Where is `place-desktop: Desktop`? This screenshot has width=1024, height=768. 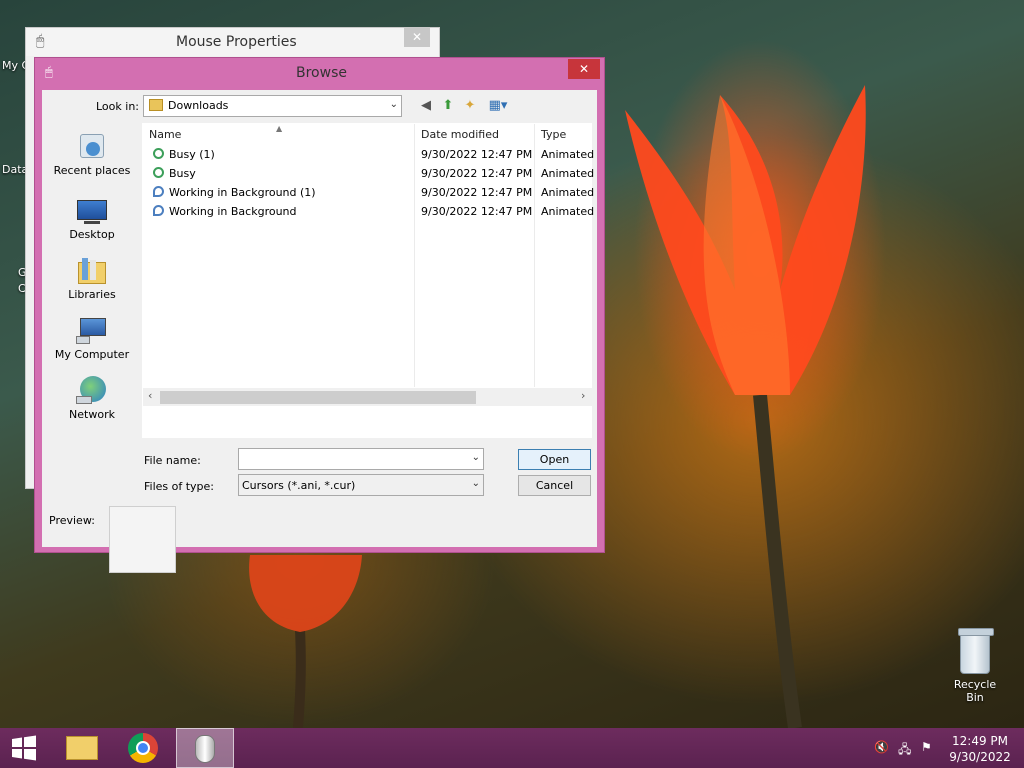 place-desktop: Desktop is located at coordinates (92, 218).